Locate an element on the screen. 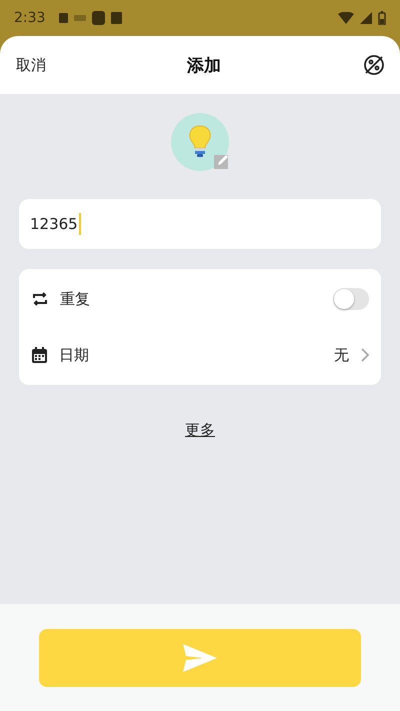 Image resolution: width=400 pixels, height=711 pixels. option-label: 日期 is located at coordinates (74, 355).